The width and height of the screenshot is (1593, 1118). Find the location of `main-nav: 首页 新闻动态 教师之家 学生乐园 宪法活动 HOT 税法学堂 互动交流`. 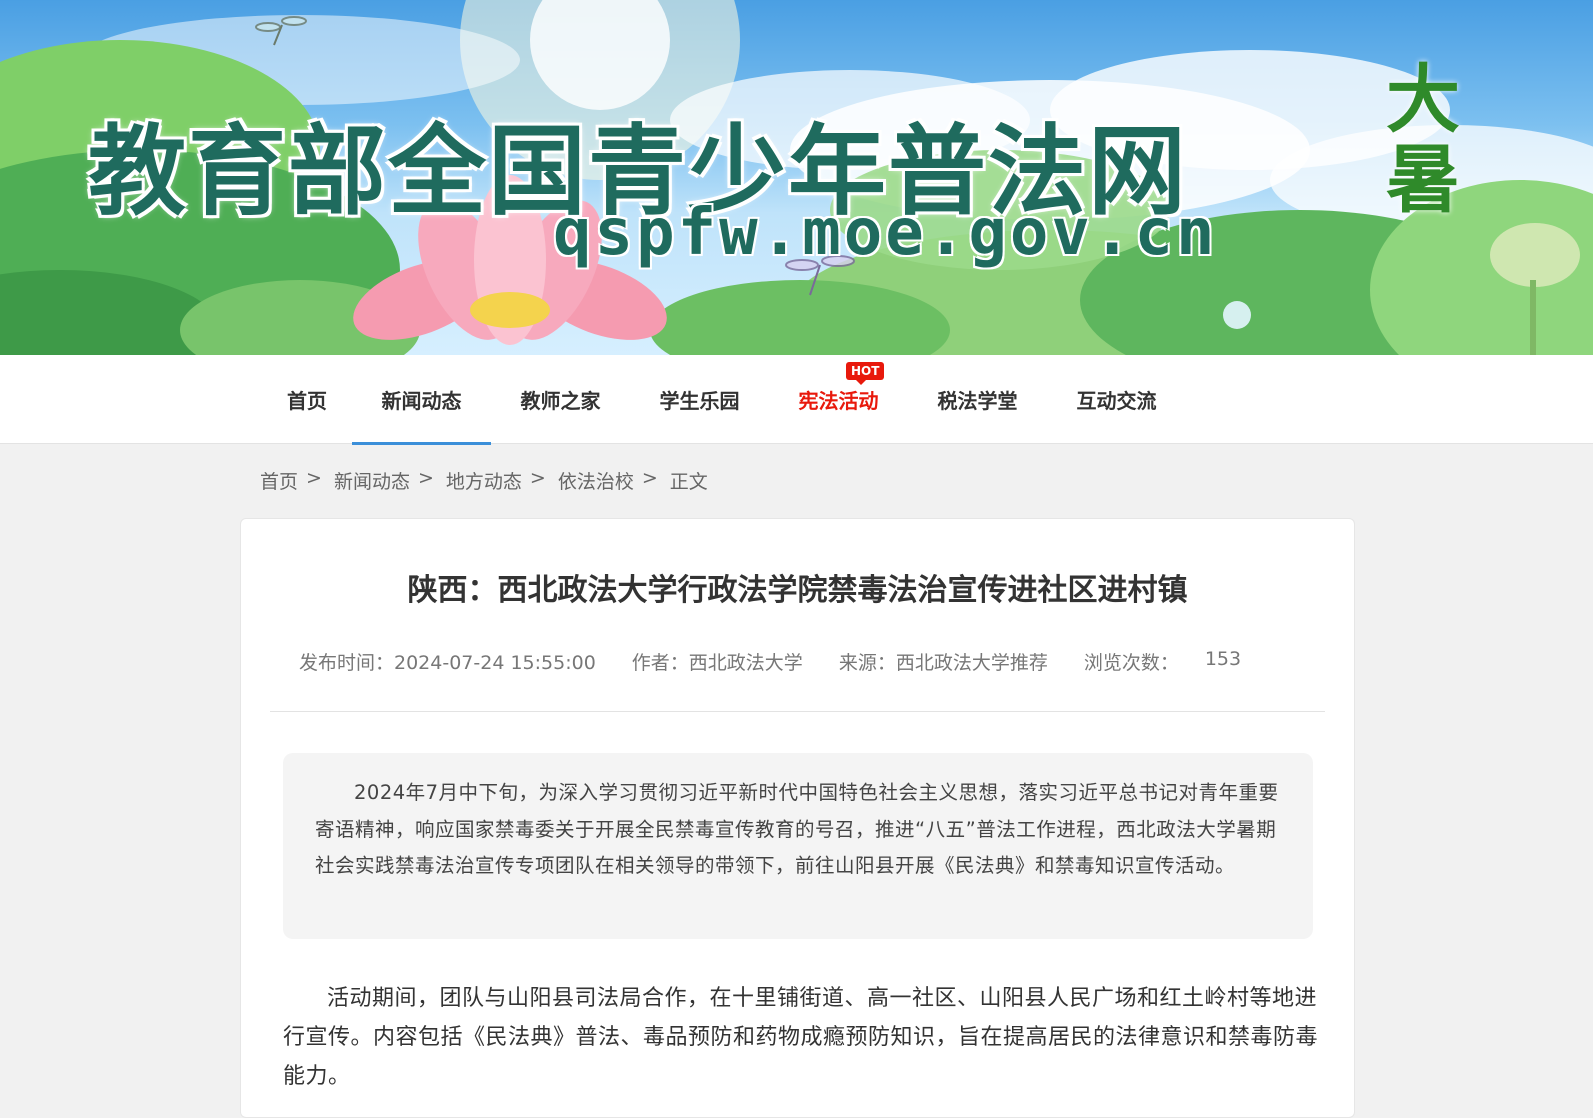

main-nav: 首页 新闻动态 教师之家 学生乐园 宪法活动 HOT 税法学堂 互动交流 is located at coordinates (796, 400).